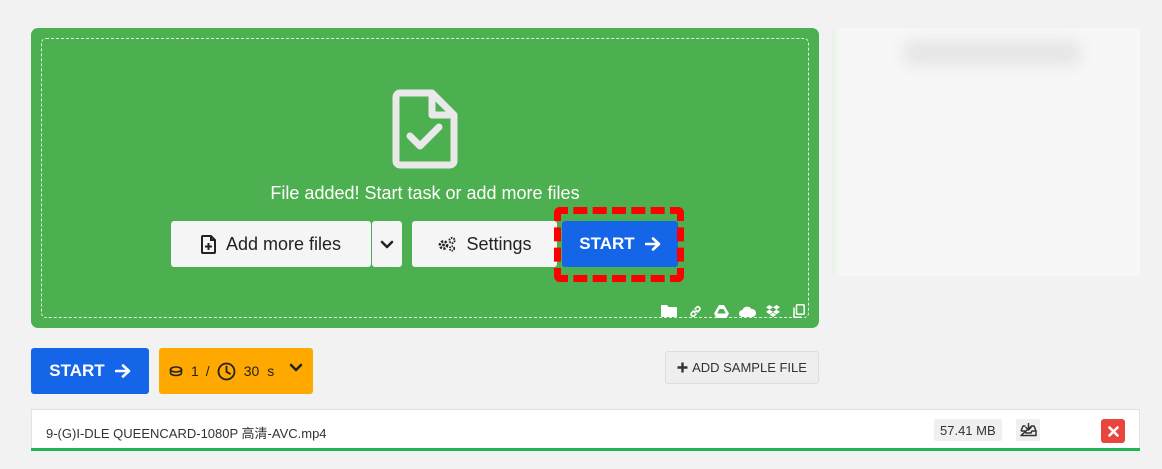 The height and width of the screenshot is (469, 1162). I want to click on credits-count: 1, so click(195, 371).